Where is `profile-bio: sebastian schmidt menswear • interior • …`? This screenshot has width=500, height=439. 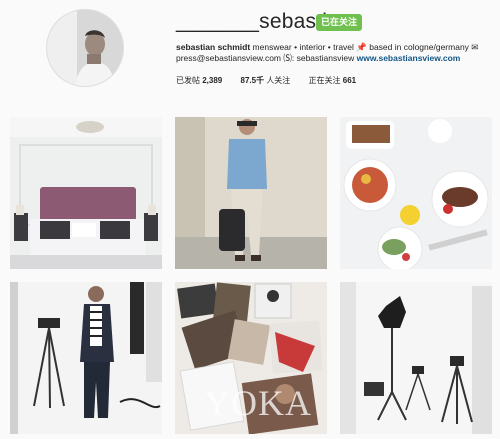 profile-bio: sebastian schmidt menswear • interior • … is located at coordinates (333, 53).